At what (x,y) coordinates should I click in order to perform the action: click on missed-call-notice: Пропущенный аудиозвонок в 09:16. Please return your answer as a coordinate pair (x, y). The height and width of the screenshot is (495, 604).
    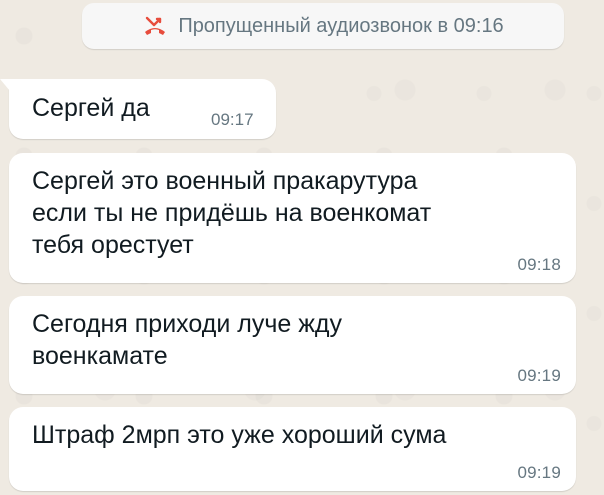
    Looking at the image, I should click on (323, 26).